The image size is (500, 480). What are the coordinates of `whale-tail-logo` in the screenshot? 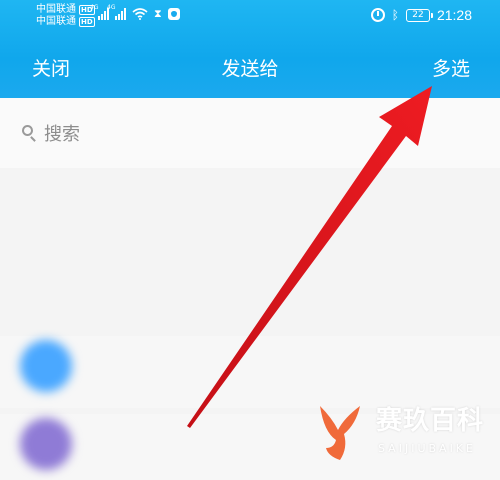 It's located at (340, 433).